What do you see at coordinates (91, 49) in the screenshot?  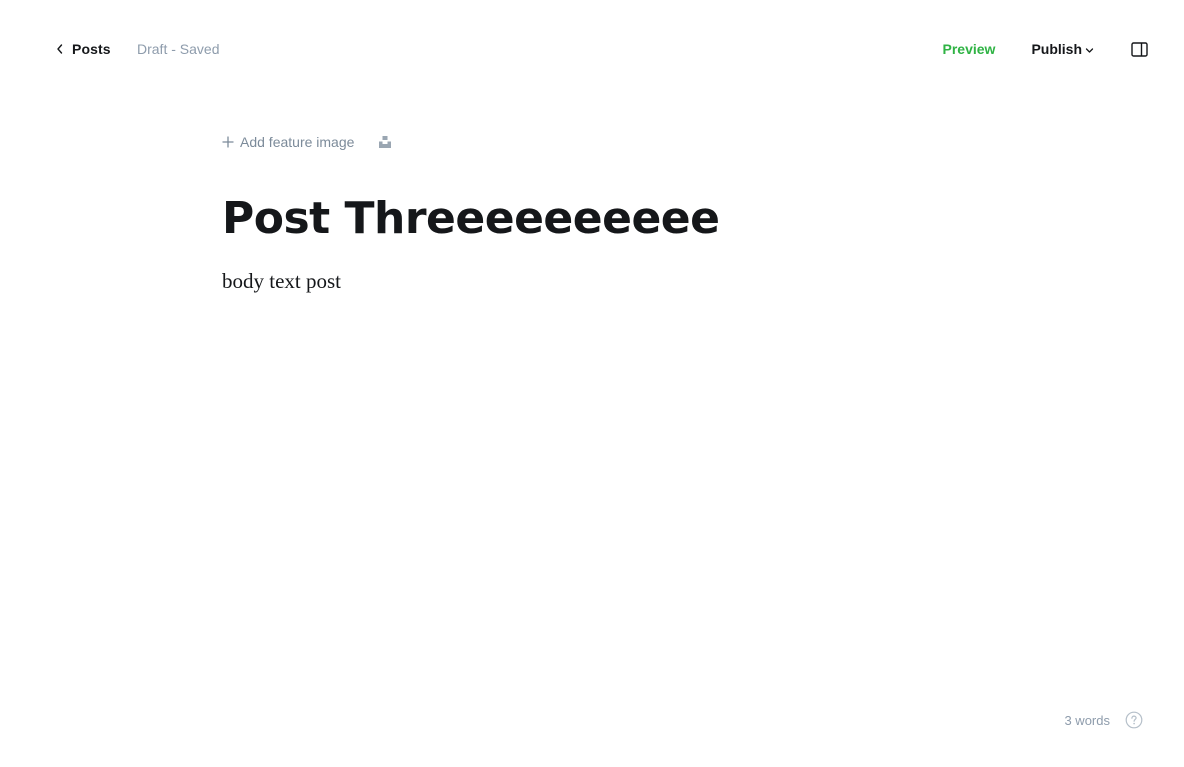 I see `back-link-label: Posts` at bounding box center [91, 49].